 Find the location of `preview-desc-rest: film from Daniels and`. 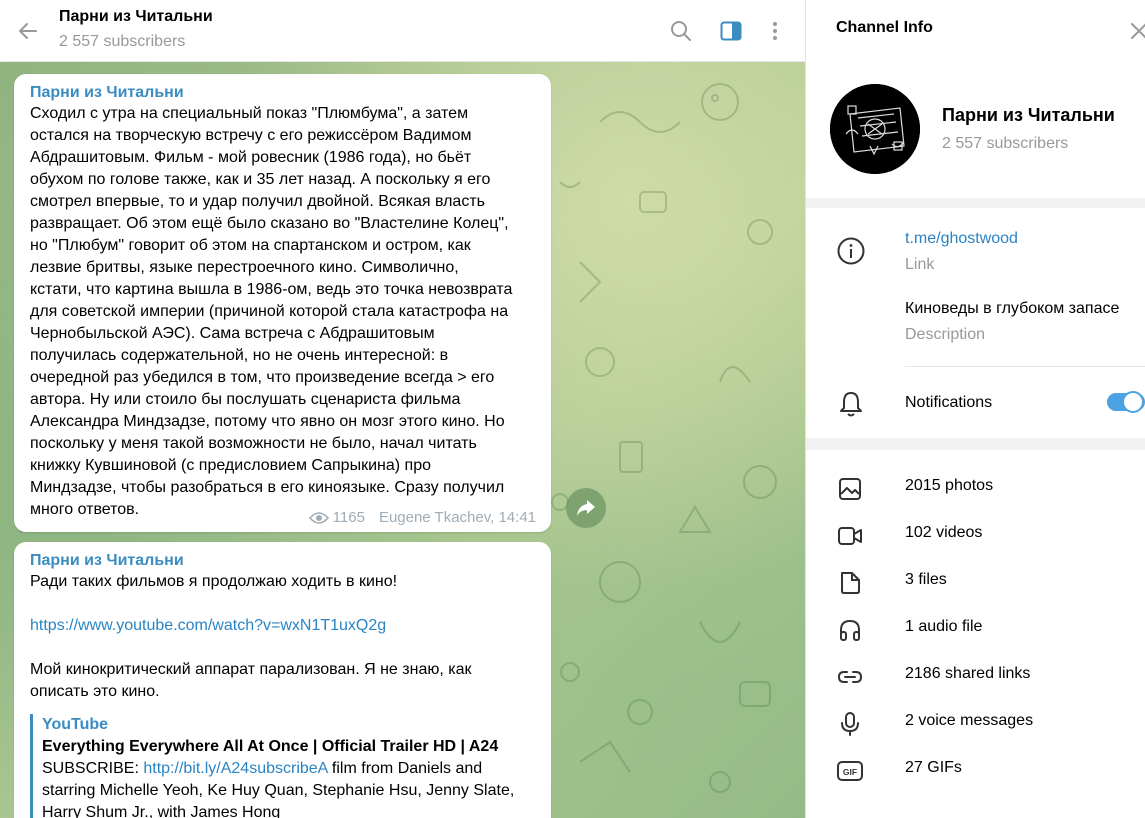

preview-desc-rest: film from Daniels and is located at coordinates (405, 768).